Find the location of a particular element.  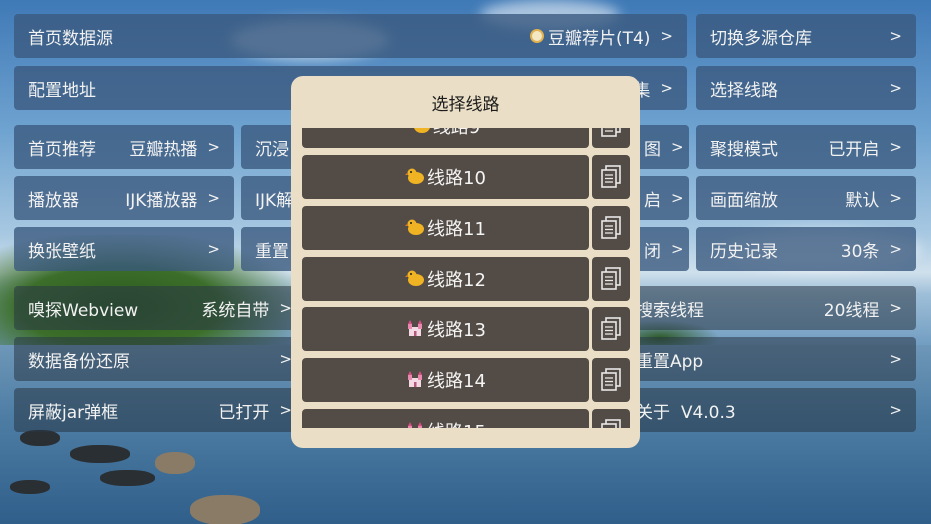

line-row: 线路13 is located at coordinates (467, 329).